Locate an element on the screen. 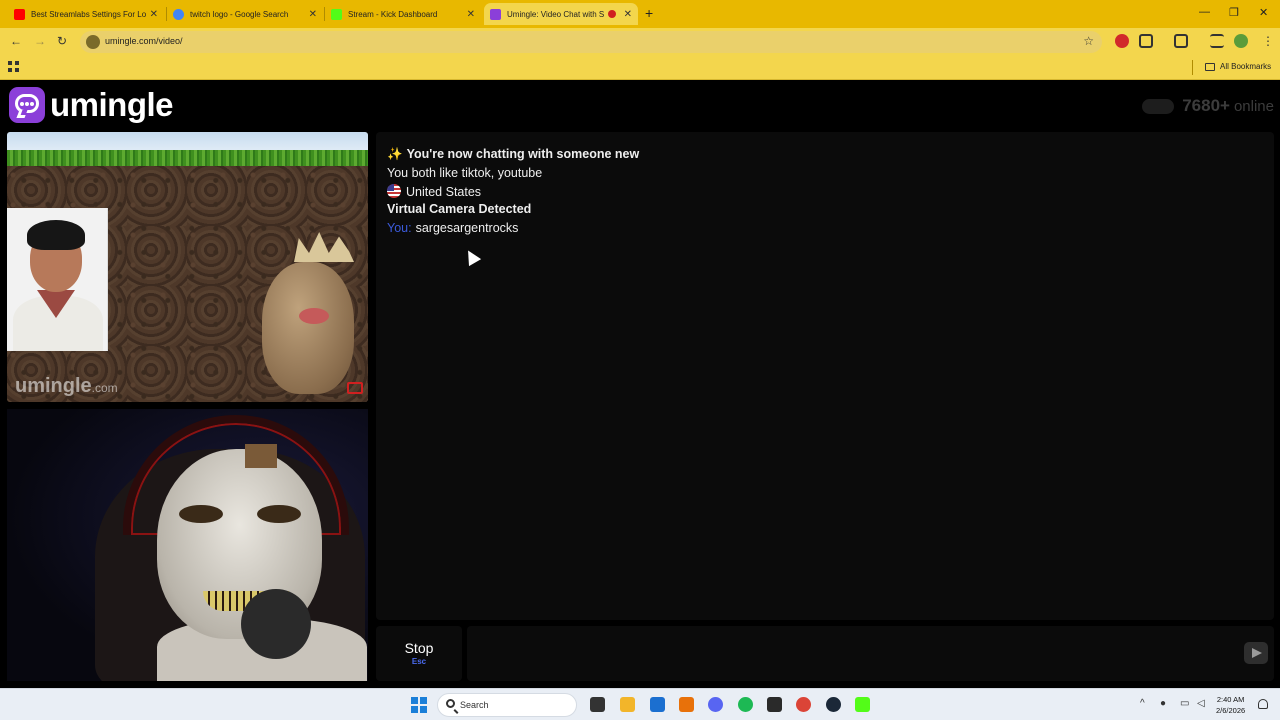  chrome-icon is located at coordinates (803, 704).